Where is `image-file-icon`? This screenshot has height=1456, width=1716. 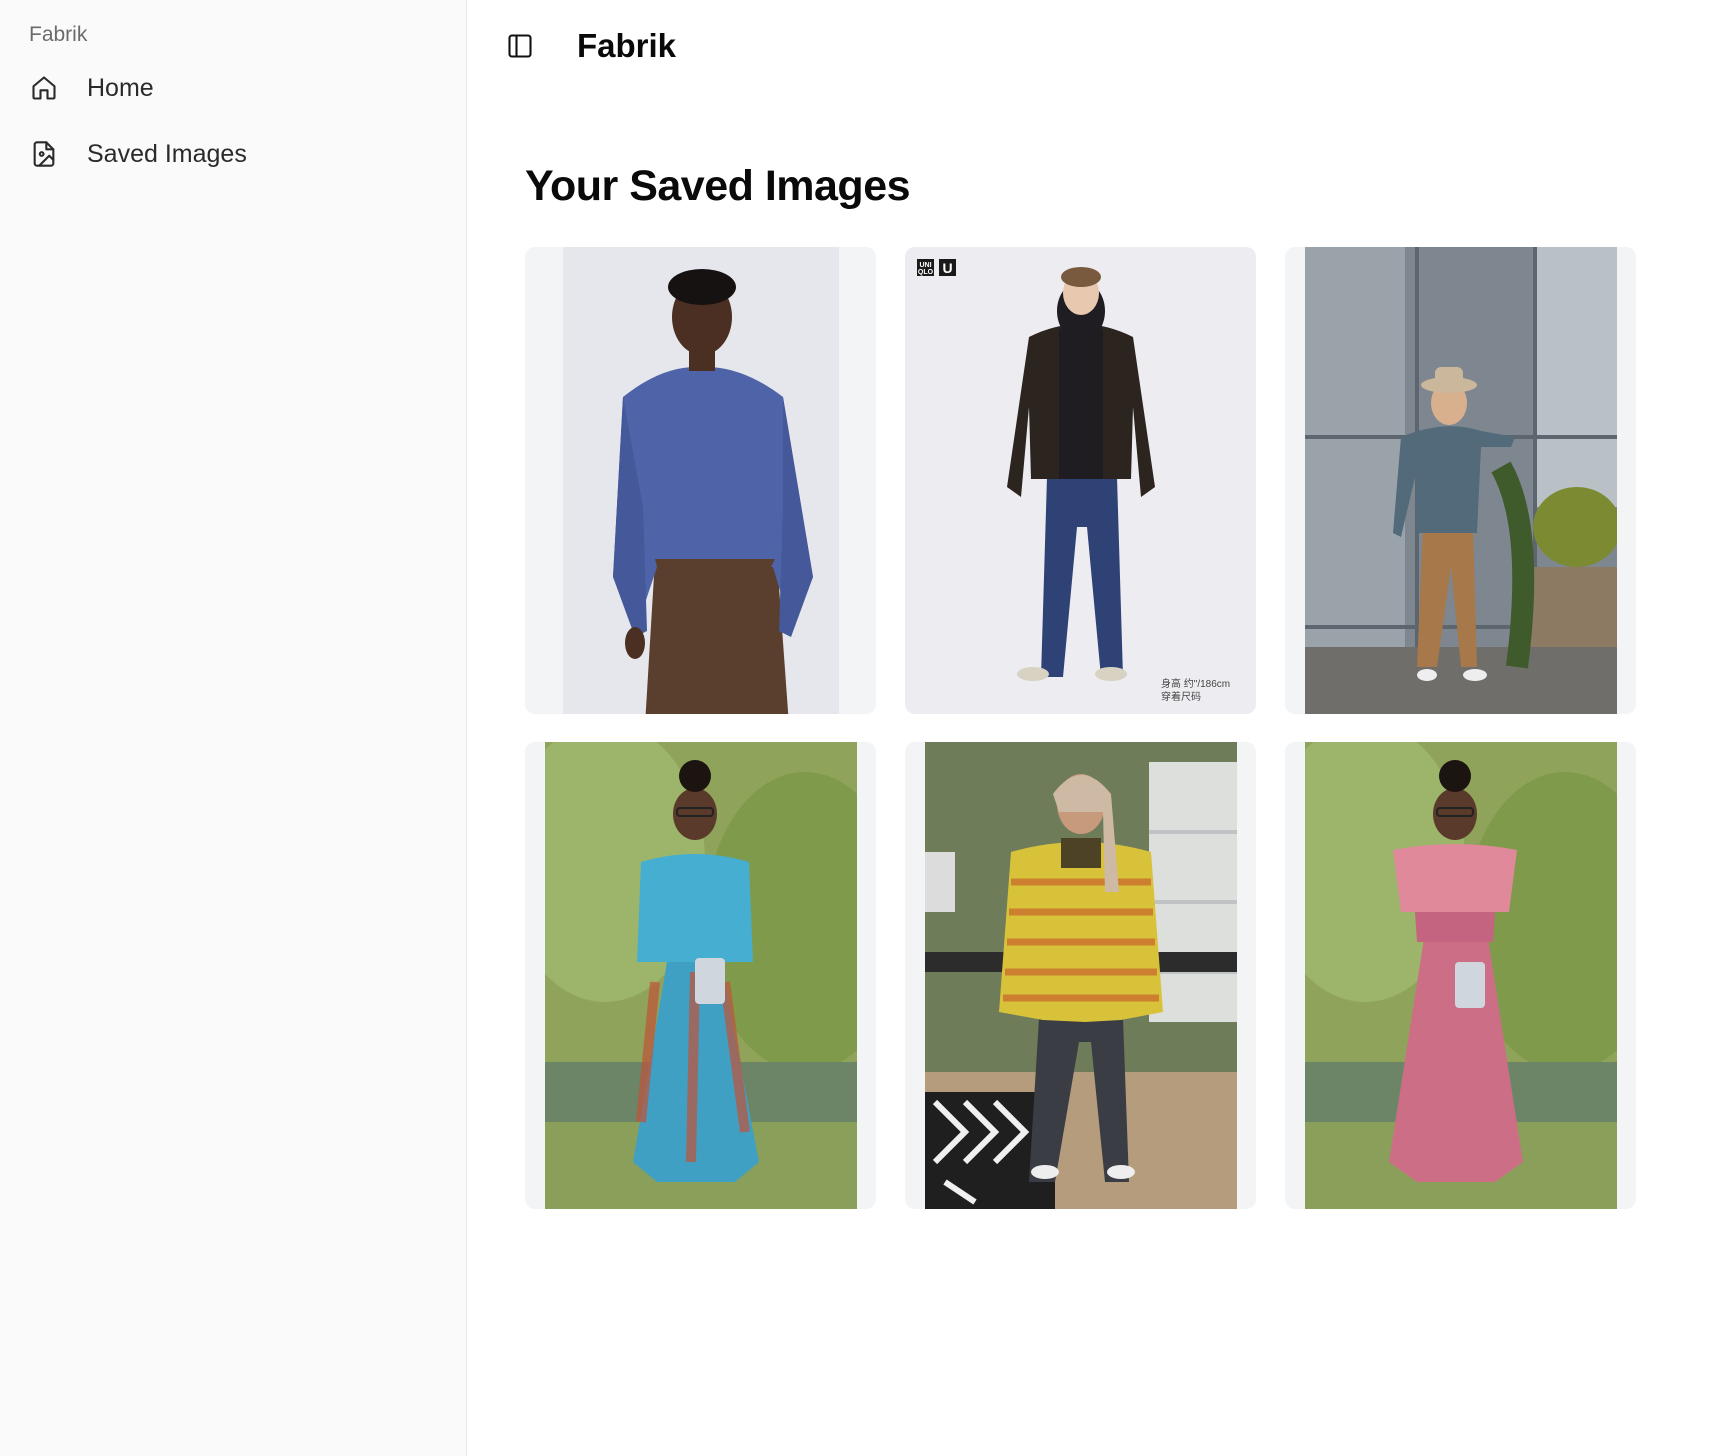 image-file-icon is located at coordinates (44, 154).